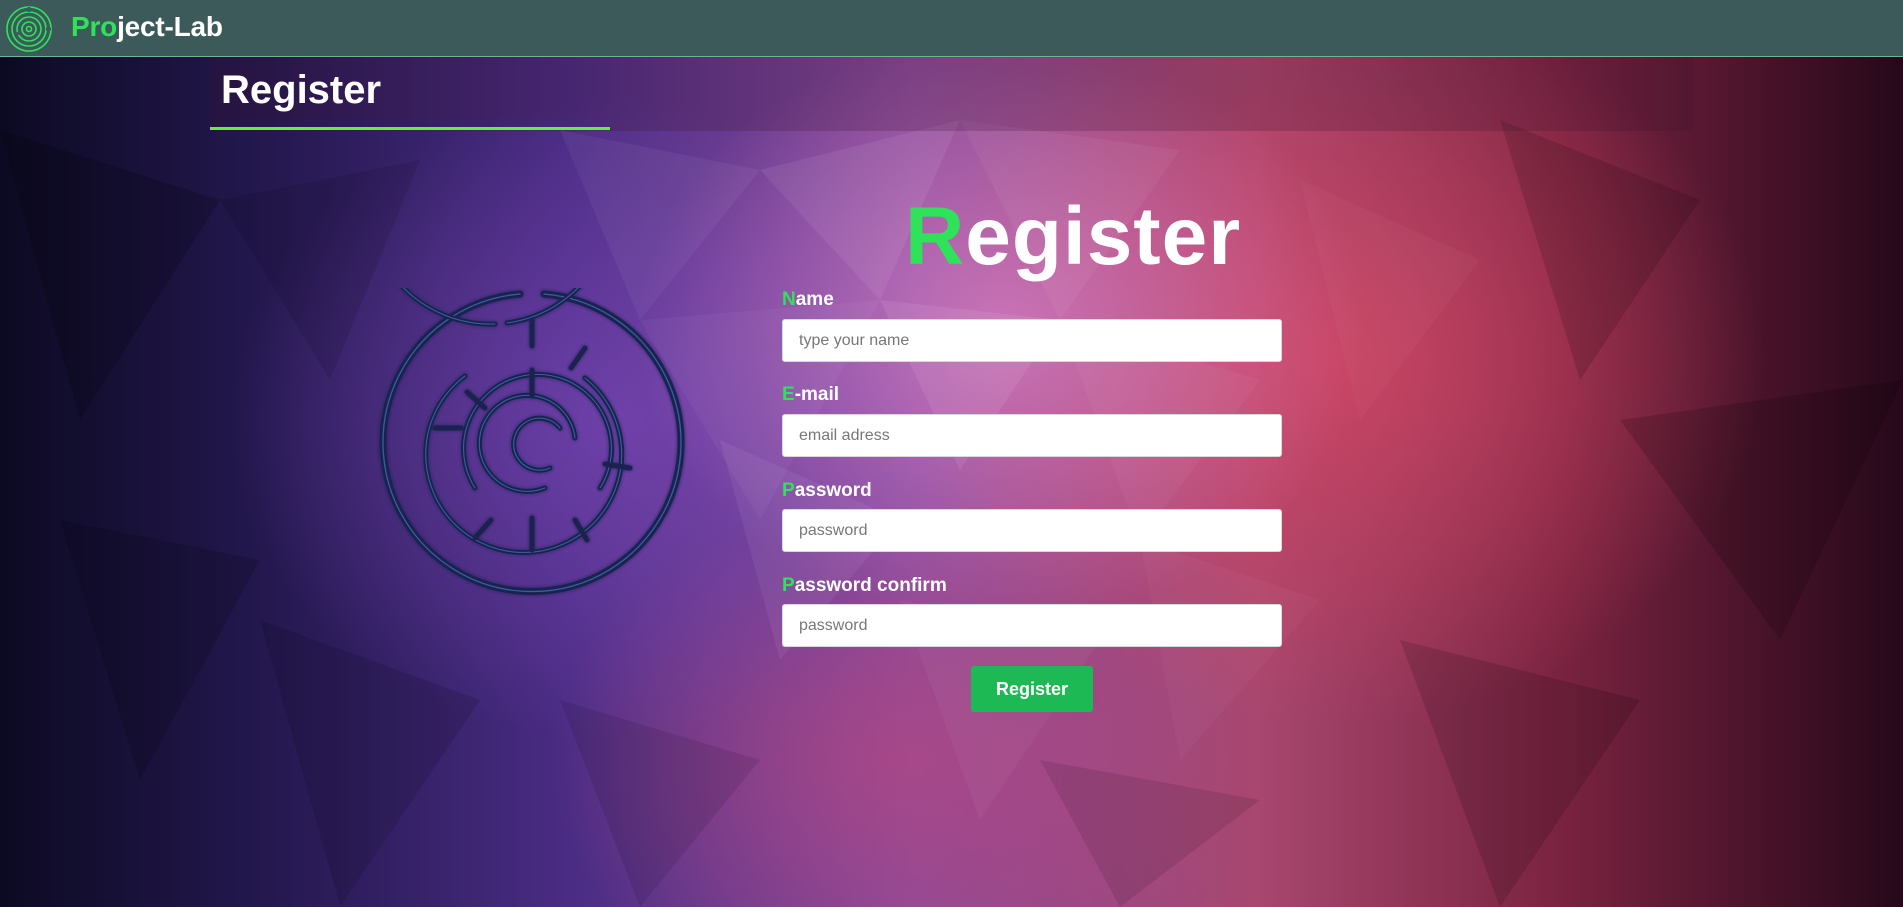 Image resolution: width=1903 pixels, height=907 pixels. I want to click on name-label: Name, so click(808, 300).